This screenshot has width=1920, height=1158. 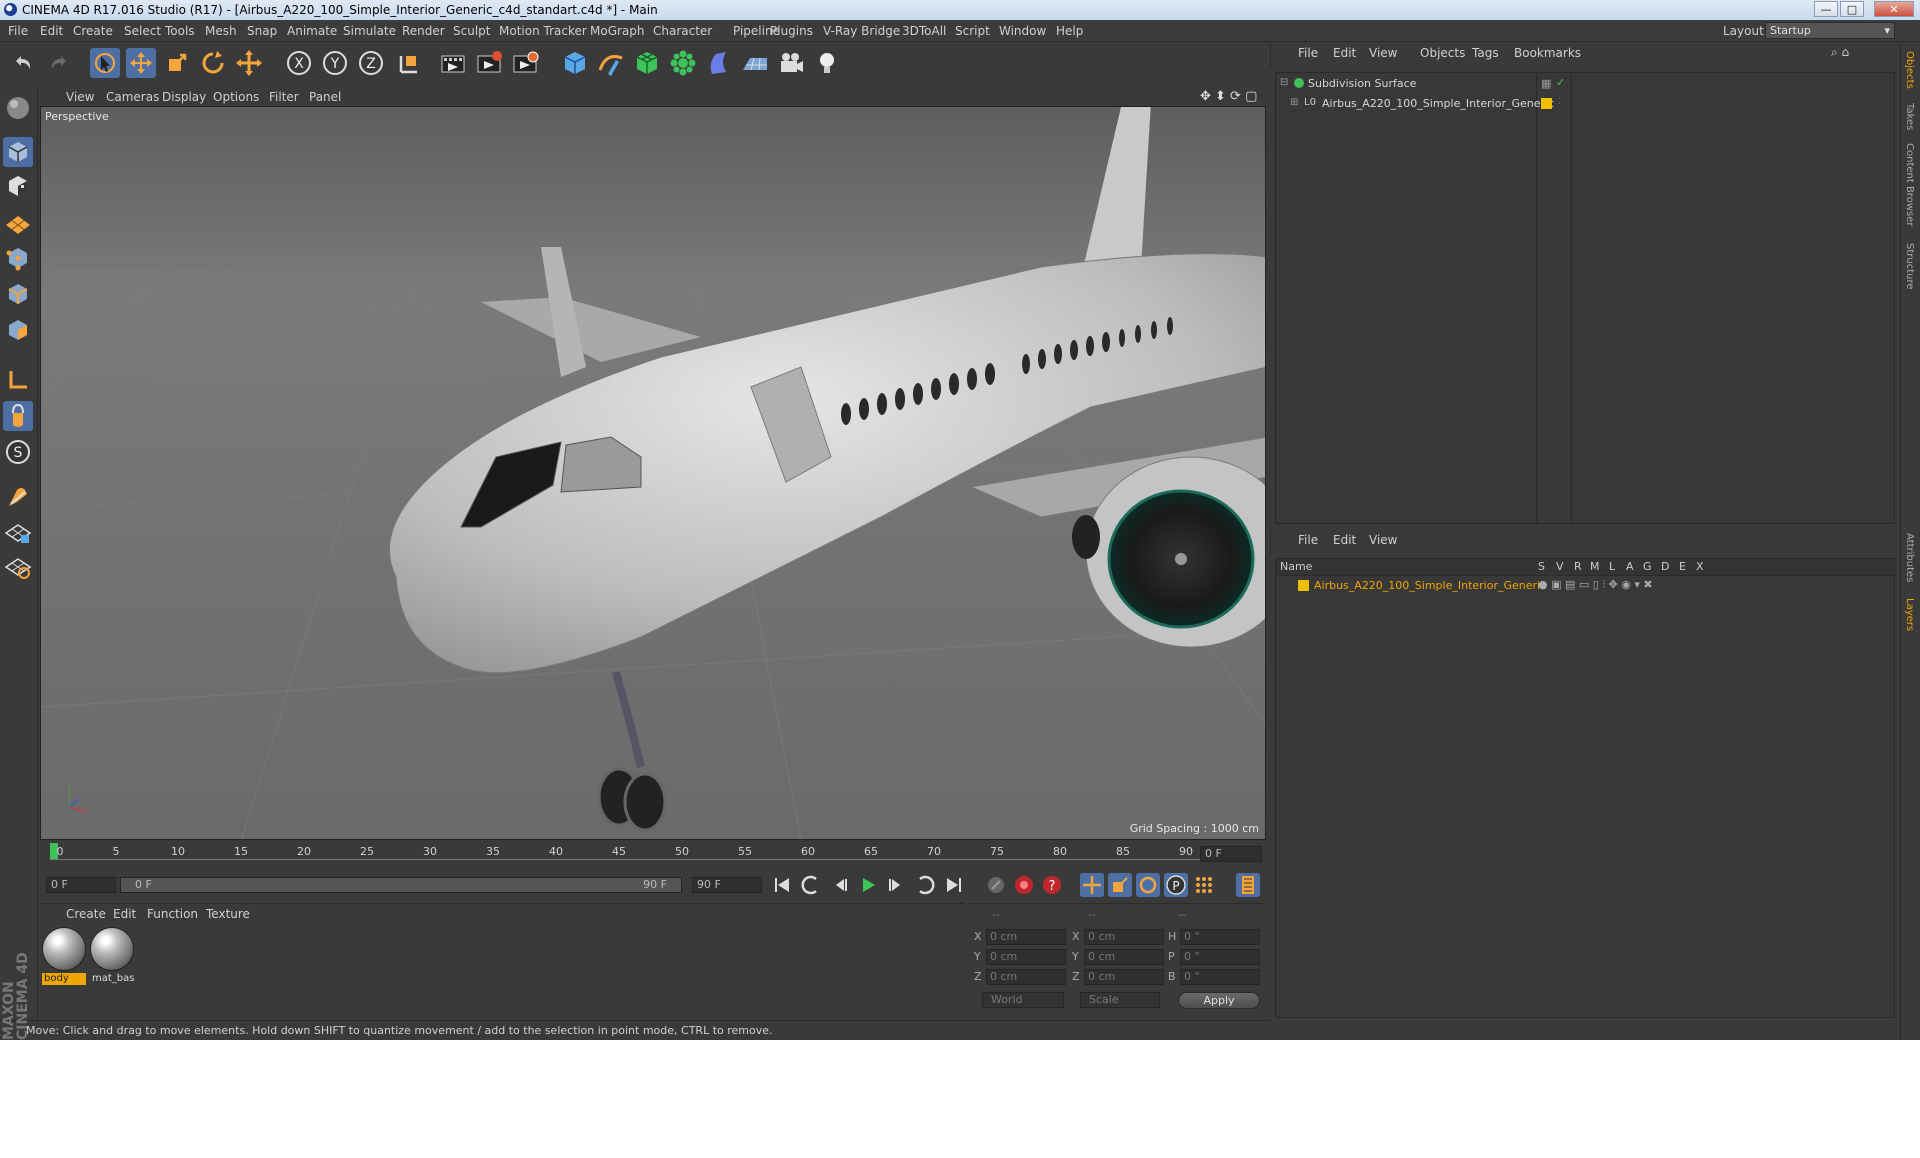 I want to click on object-tag-icon: ▦, so click(x=1546, y=83).